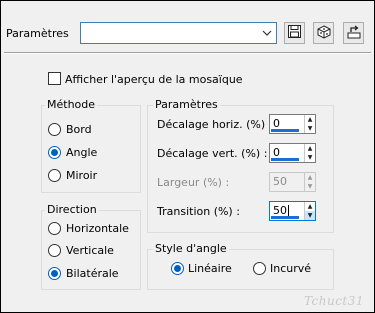 This screenshot has height=313, width=375. What do you see at coordinates (72, 209) in the screenshot?
I see `direction-title: Direction` at bounding box center [72, 209].